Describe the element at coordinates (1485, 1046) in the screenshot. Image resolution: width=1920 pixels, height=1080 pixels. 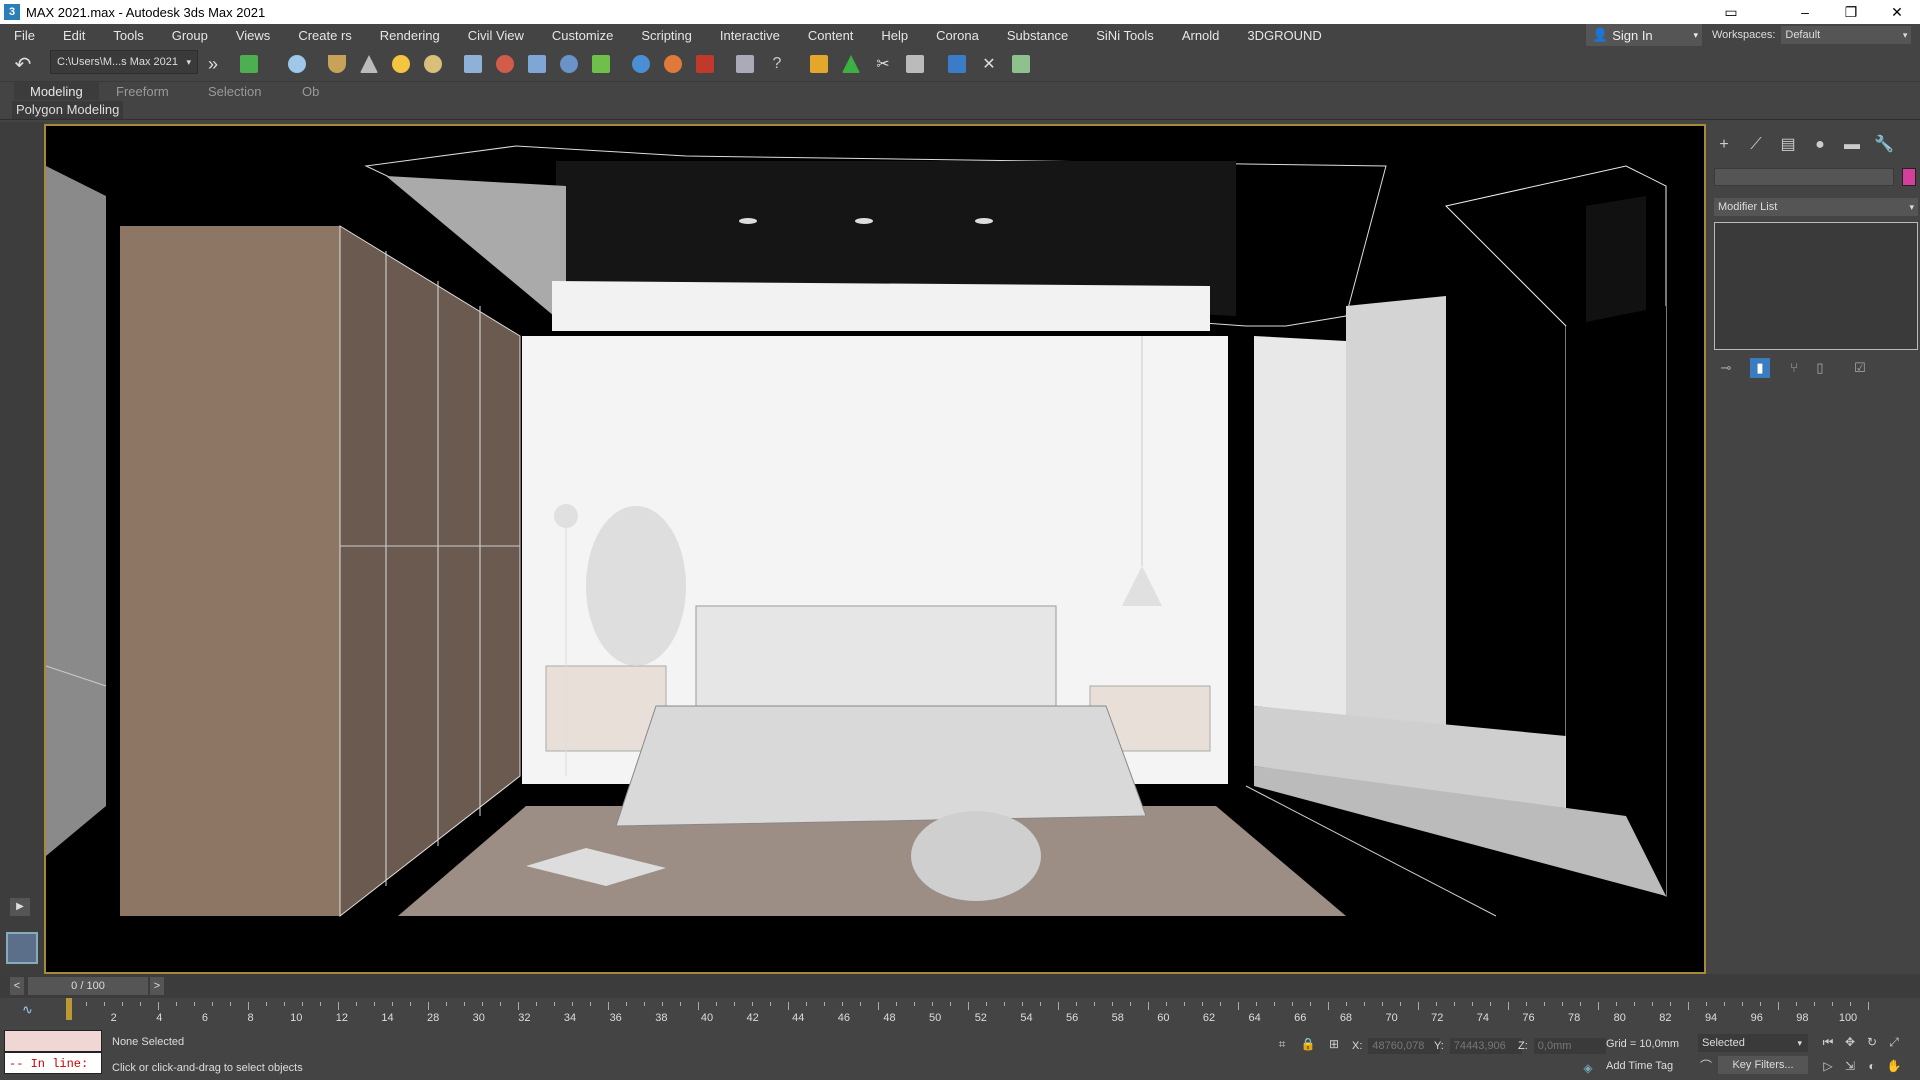
I see `y-field: 74443,906` at that location.